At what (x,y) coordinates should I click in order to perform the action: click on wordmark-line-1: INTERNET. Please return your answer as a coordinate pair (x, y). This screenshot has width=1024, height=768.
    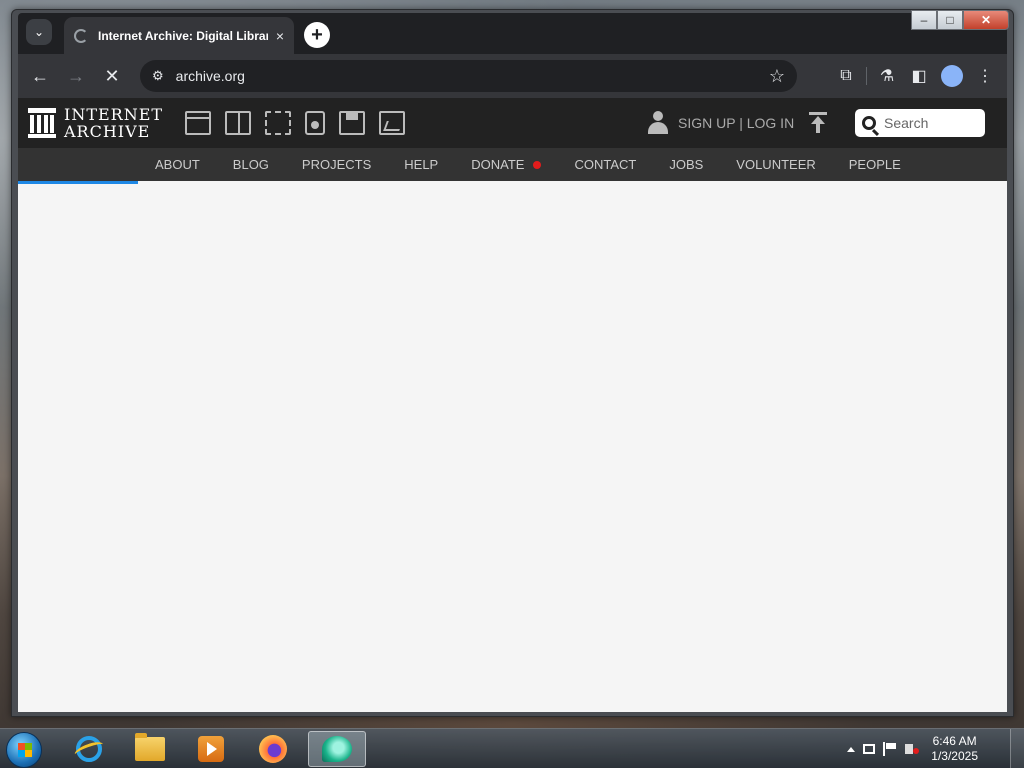
    Looking at the image, I should click on (114, 114).